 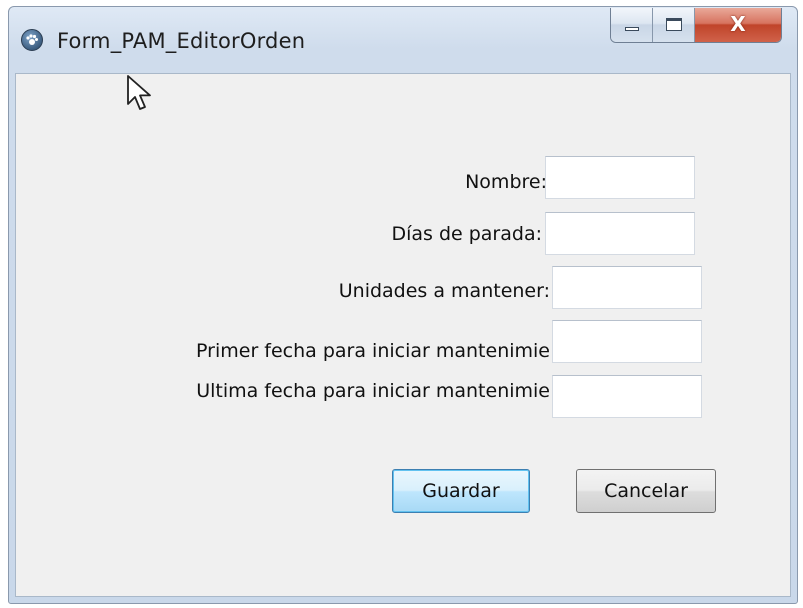 I want to click on title-bar: Form_PAM_EditorOrden X, so click(x=403, y=40).